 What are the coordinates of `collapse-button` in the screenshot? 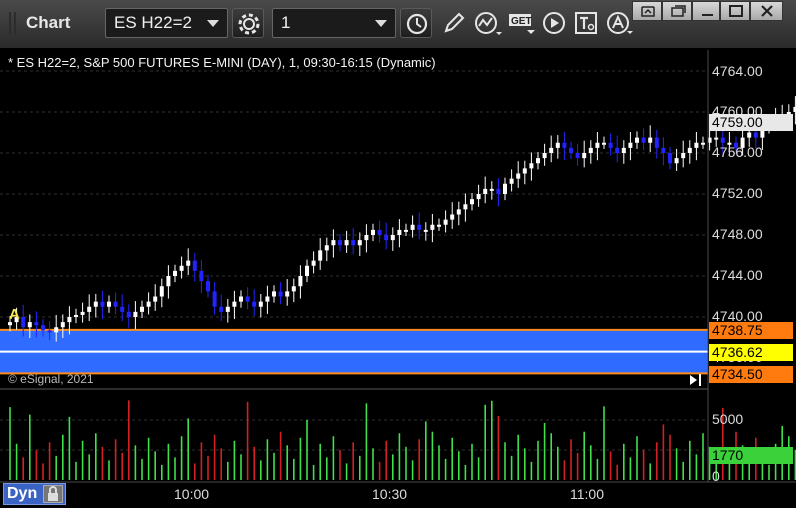 It's located at (647, 11).